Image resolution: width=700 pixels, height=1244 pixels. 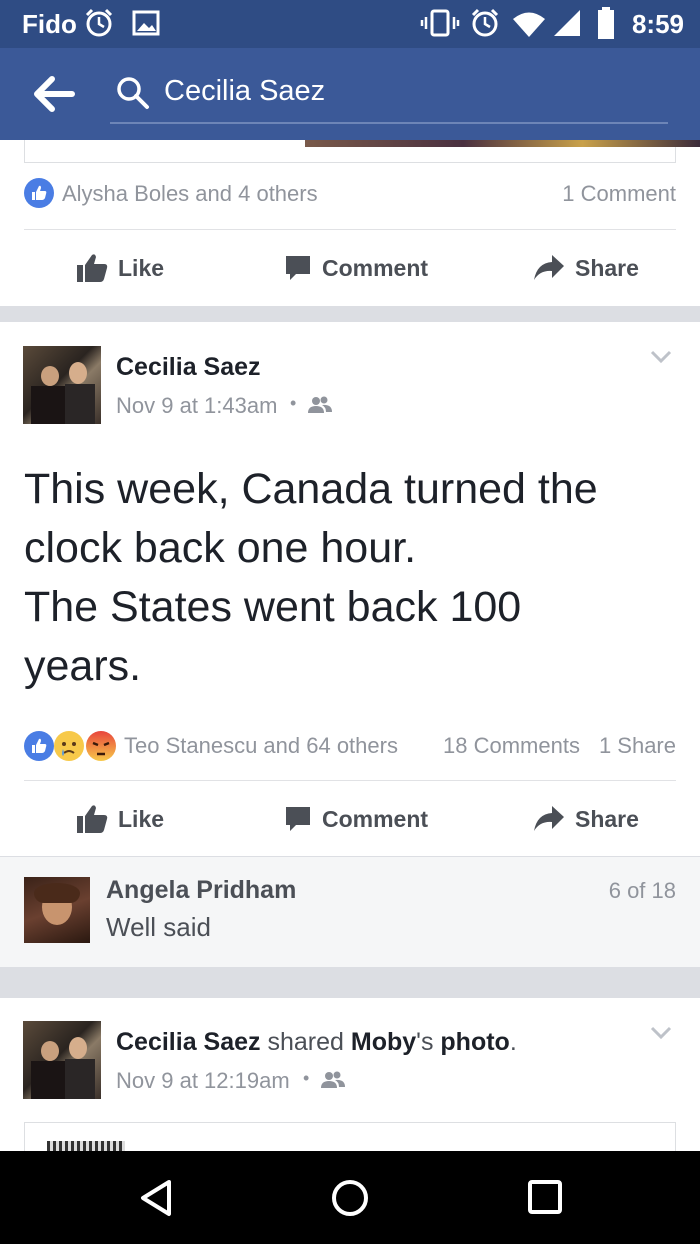 I want to click on comment-text: Well said, so click(x=159, y=927).